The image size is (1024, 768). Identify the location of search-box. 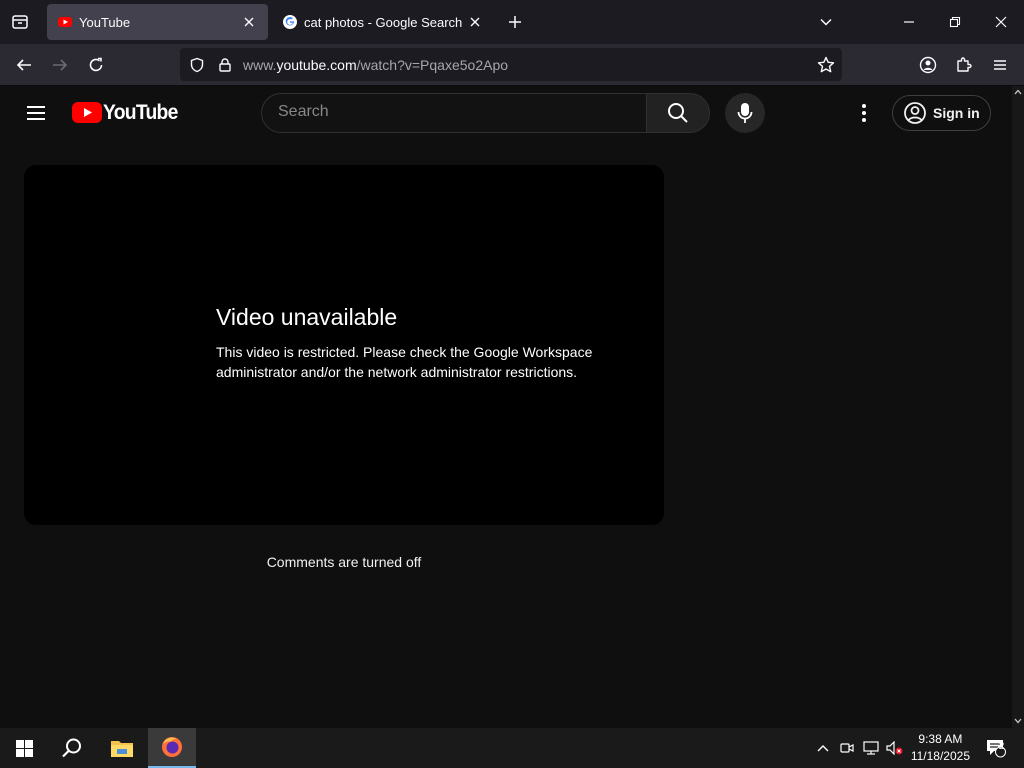
(454, 113).